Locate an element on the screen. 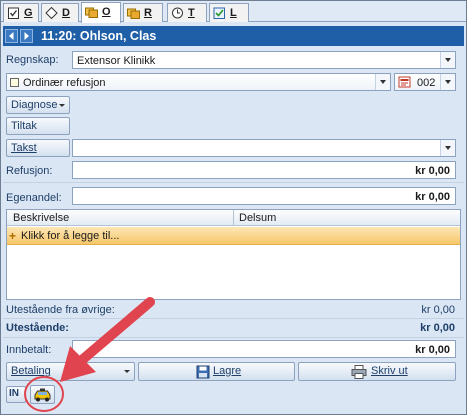 This screenshot has width=467, height=415. annotation-arrow-shaft is located at coordinates (116, 331).